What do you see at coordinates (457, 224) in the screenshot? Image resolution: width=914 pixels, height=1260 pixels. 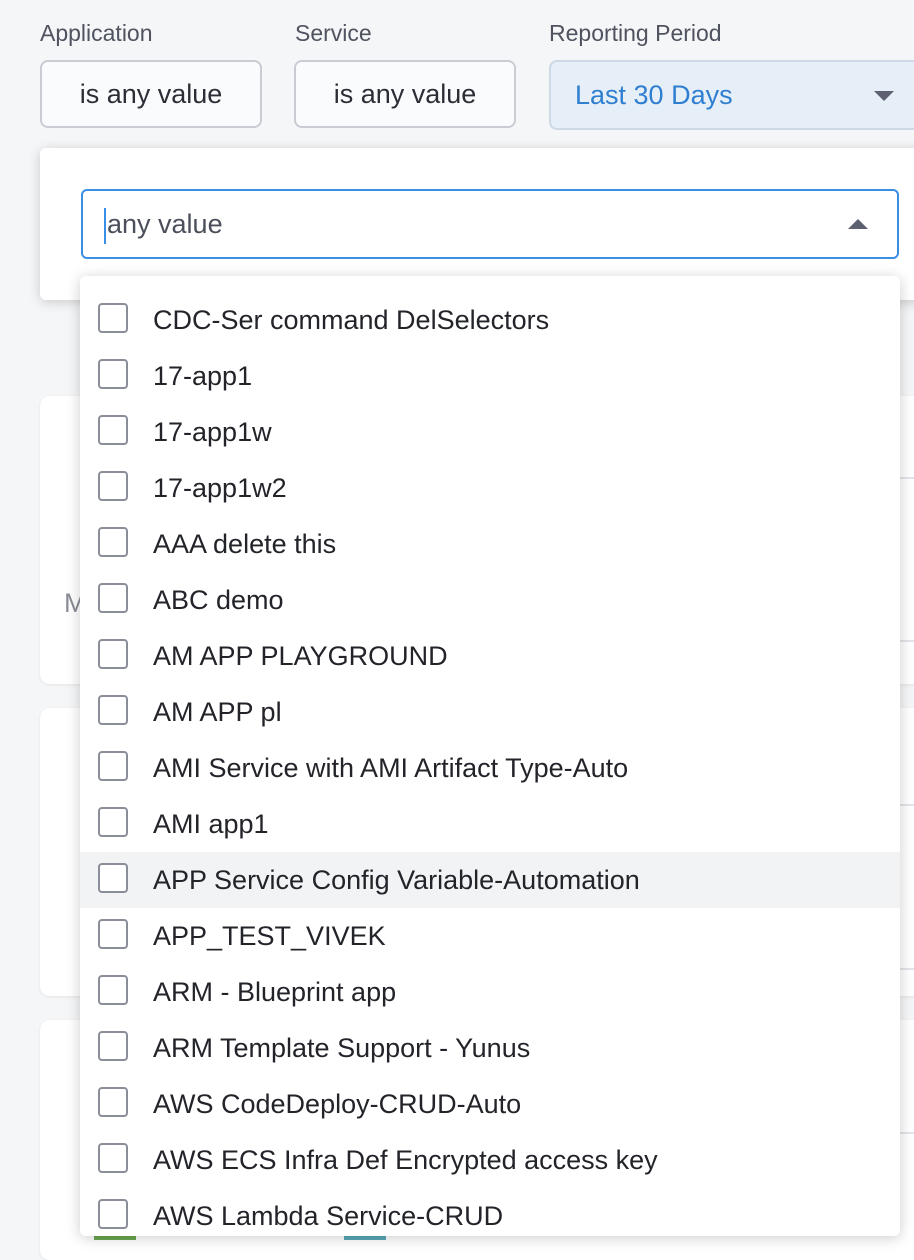 I see `application-search-input` at bounding box center [457, 224].